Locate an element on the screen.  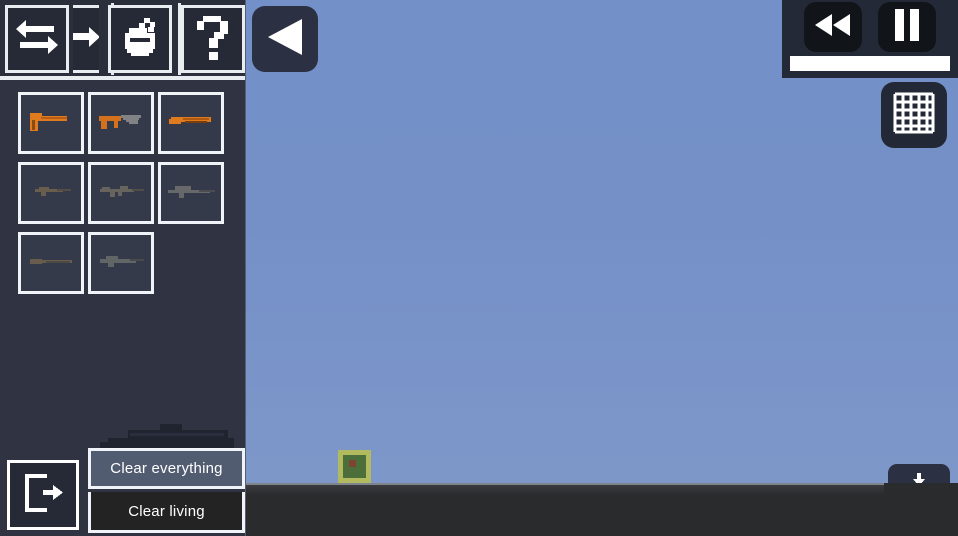
sniper-rifle-icon is located at coordinates (191, 193).